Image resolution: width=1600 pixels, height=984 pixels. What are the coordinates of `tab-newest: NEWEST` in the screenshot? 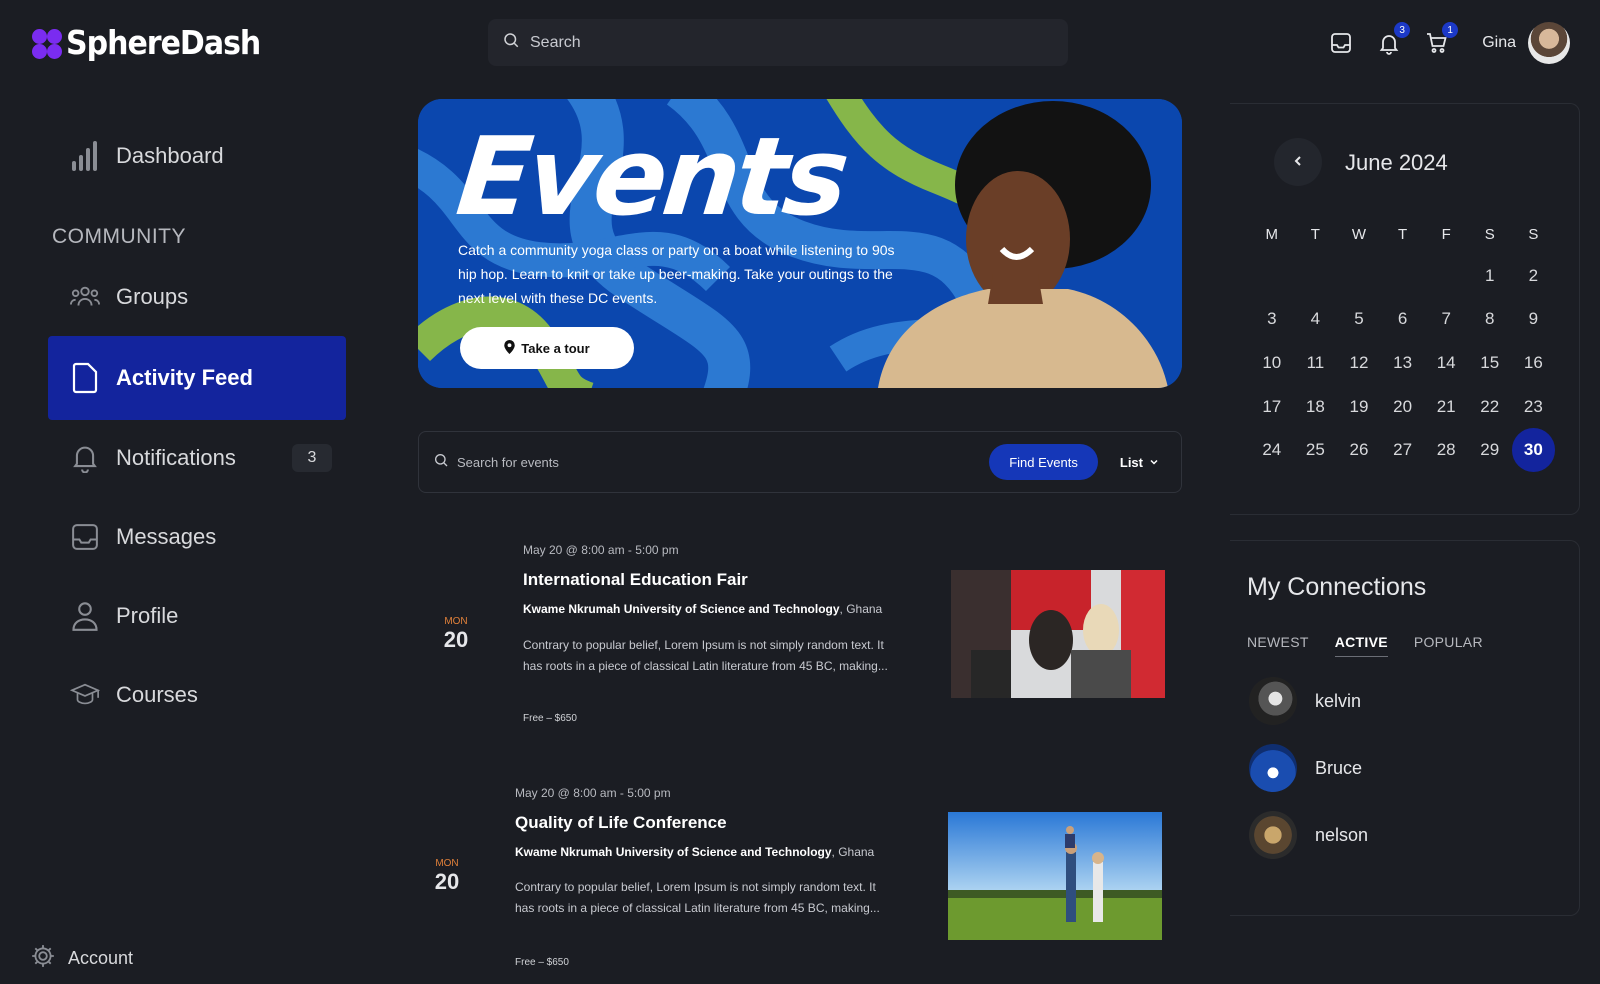 It's located at (1278, 645).